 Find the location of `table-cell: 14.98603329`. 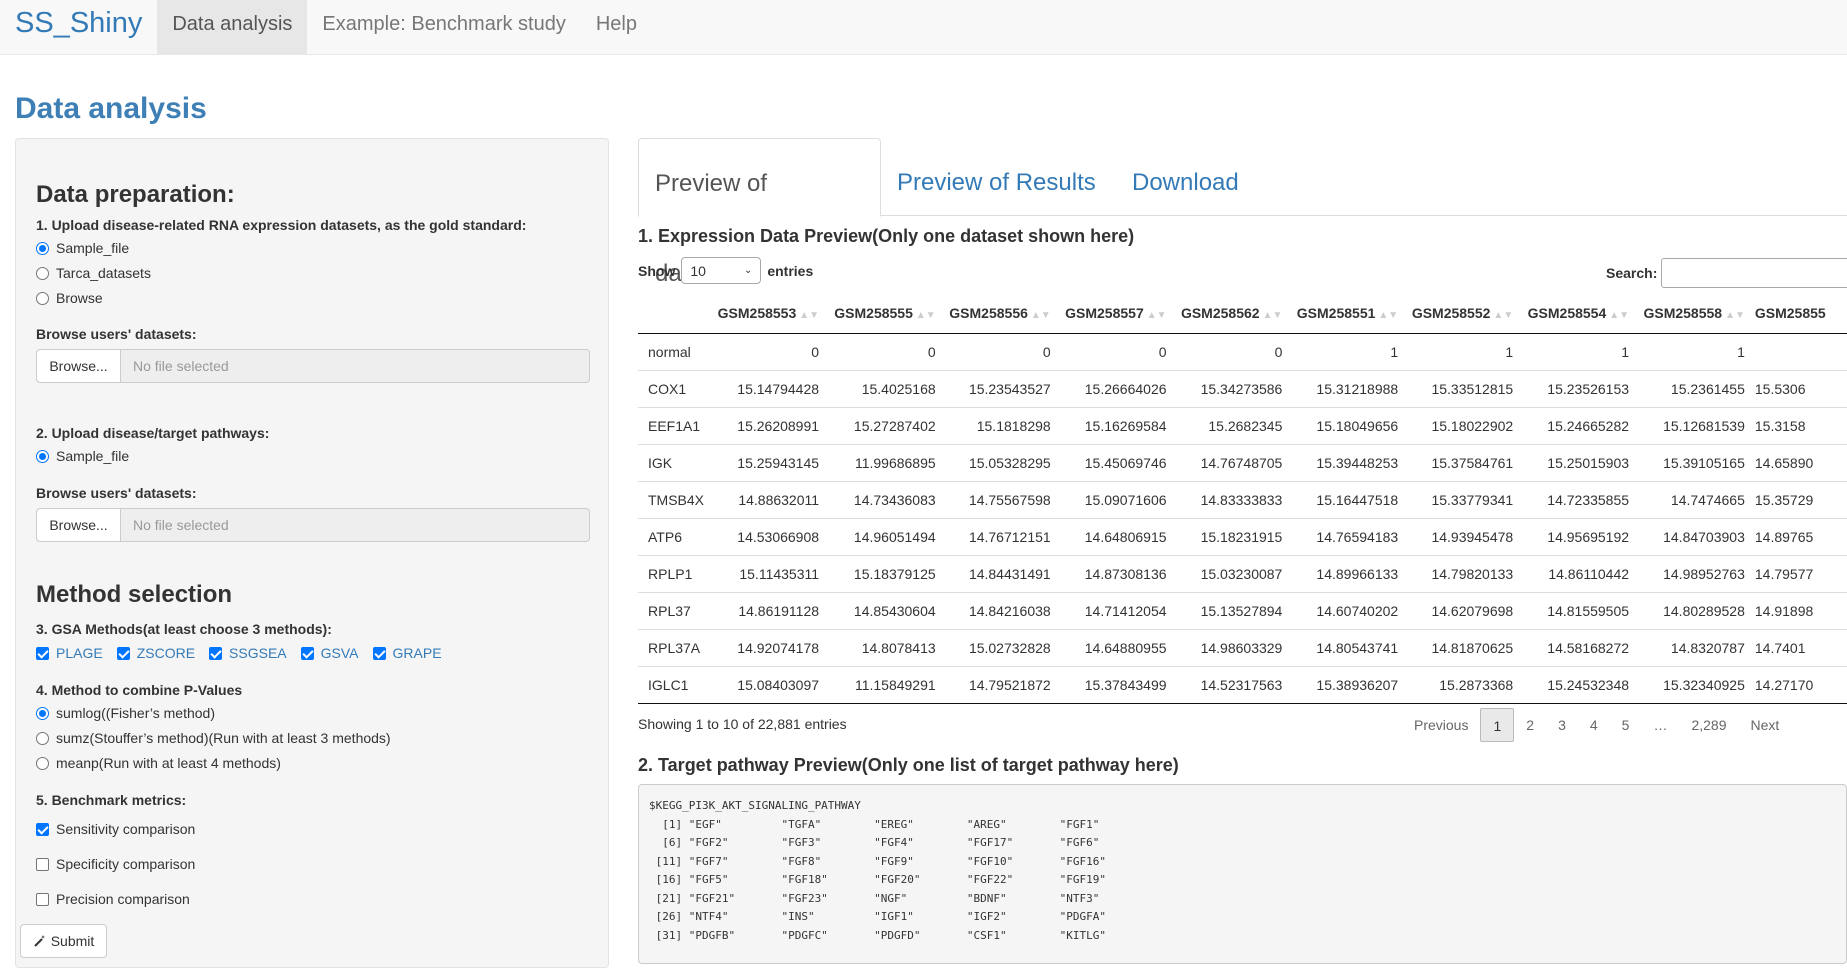

table-cell: 14.98603329 is located at coordinates (1234, 647).